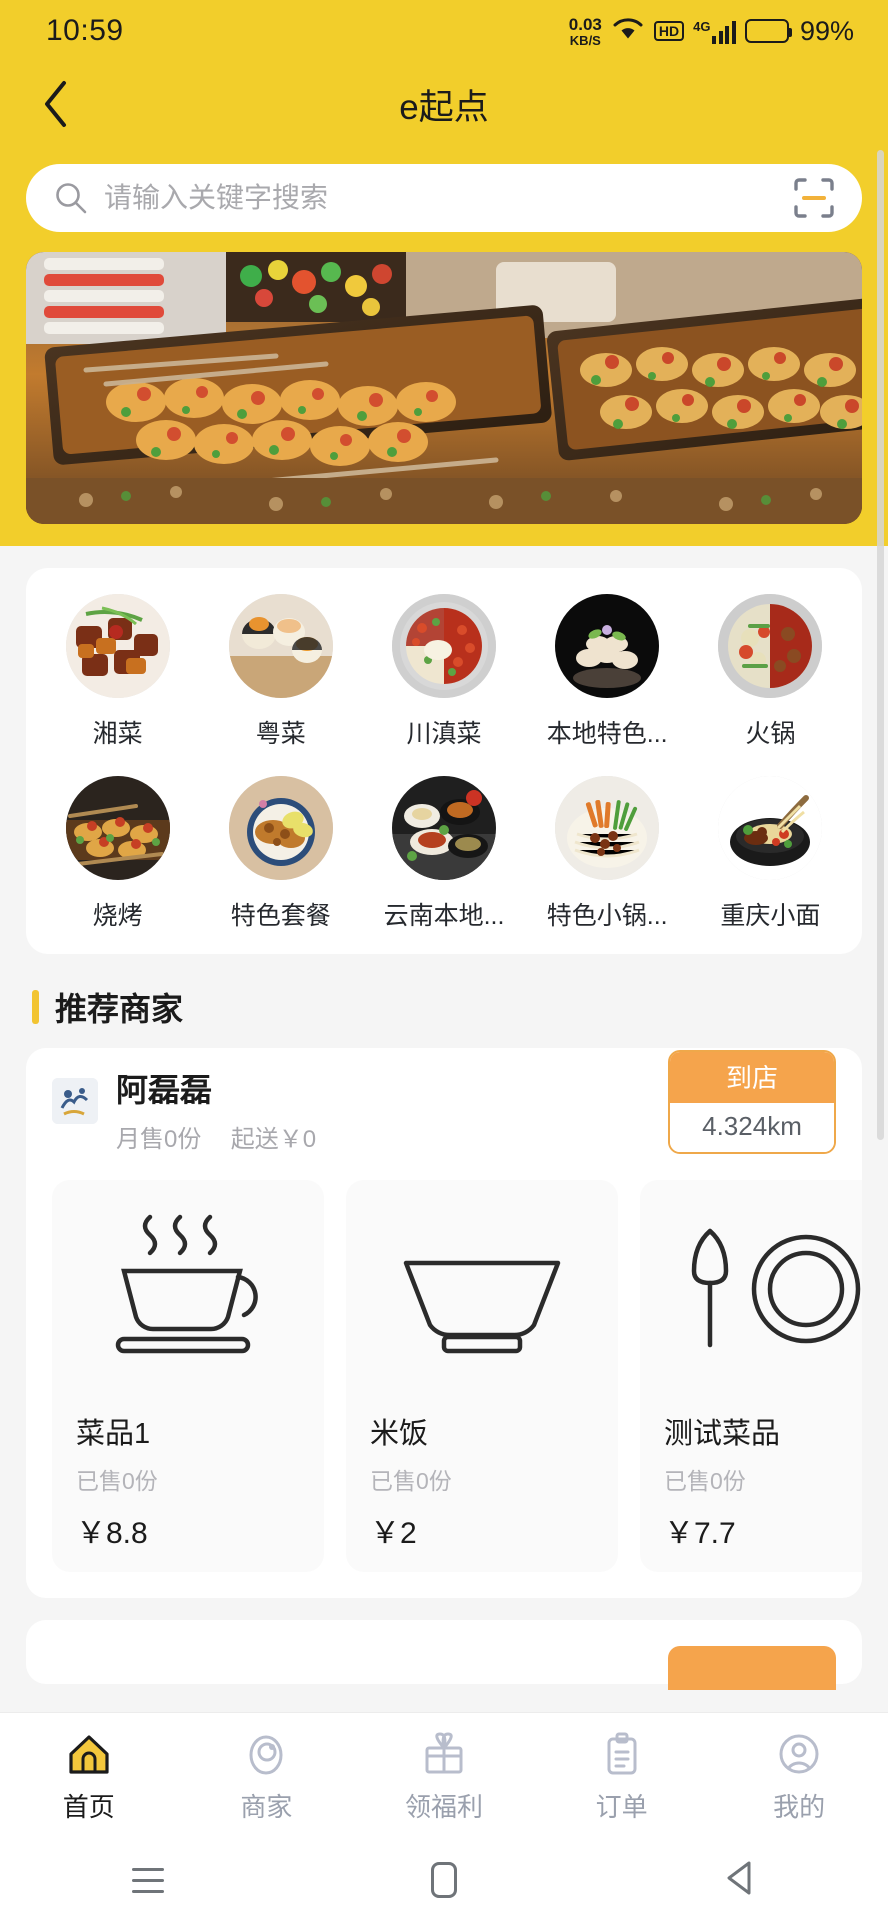 This screenshot has height=1920, width=888. Describe the element at coordinates (216, 1113) in the screenshot. I see `merchant-info: 阿磊磊 月售0份 起送￥0` at that location.